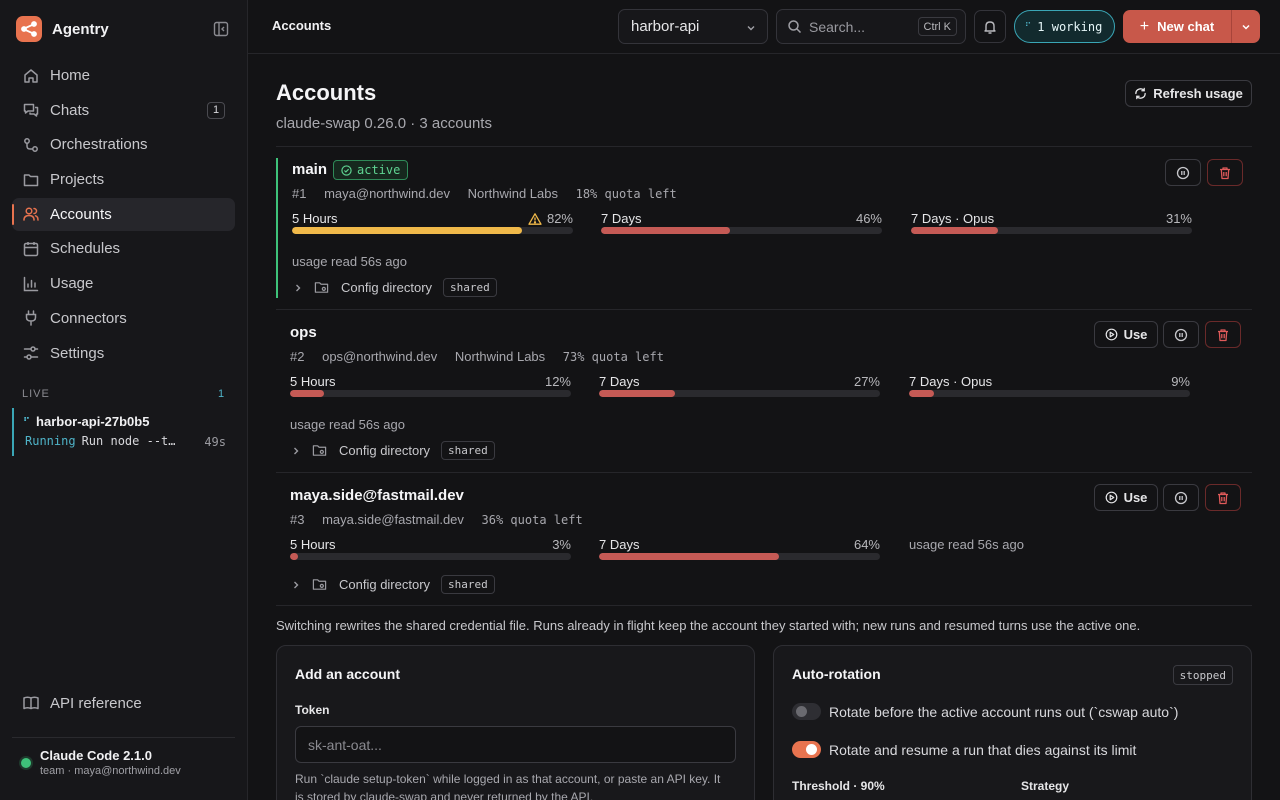 This screenshot has width=1280, height=800. Describe the element at coordinates (31, 180) in the screenshot. I see `folder-icon` at that location.